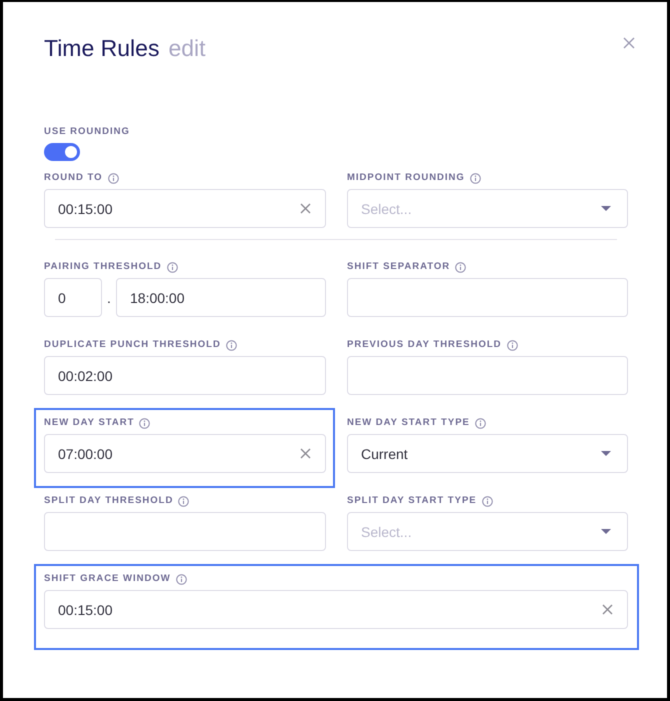  I want to click on field-label: PREVIOUS DAY THRESHOLD, so click(424, 345).